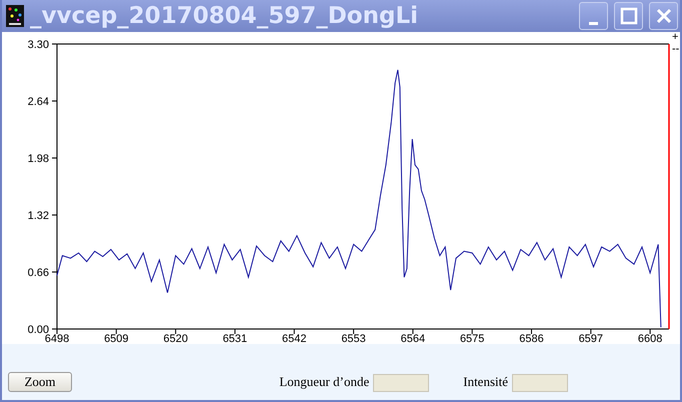 The image size is (682, 402). What do you see at coordinates (235, 338) in the screenshot?
I see `x-tick-label: 6531` at bounding box center [235, 338].